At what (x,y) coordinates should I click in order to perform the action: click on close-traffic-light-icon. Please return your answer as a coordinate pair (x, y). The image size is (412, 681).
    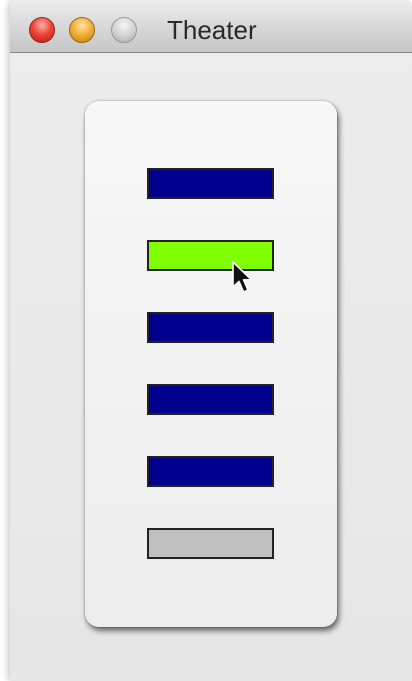
    Looking at the image, I should click on (42, 30).